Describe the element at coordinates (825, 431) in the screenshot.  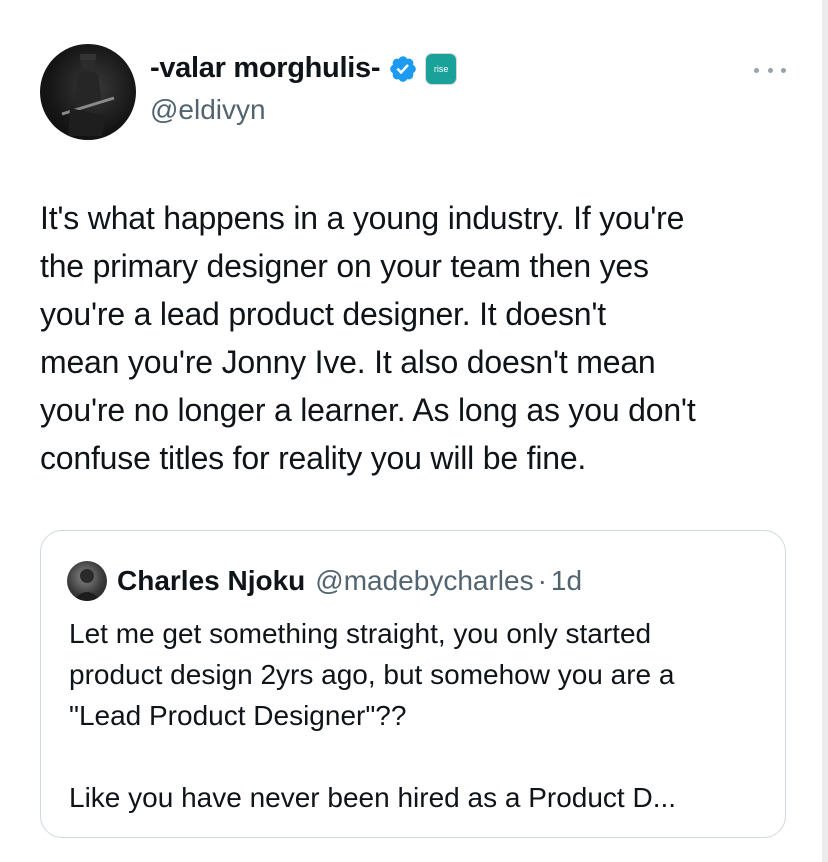
I see `scrollbar` at that location.